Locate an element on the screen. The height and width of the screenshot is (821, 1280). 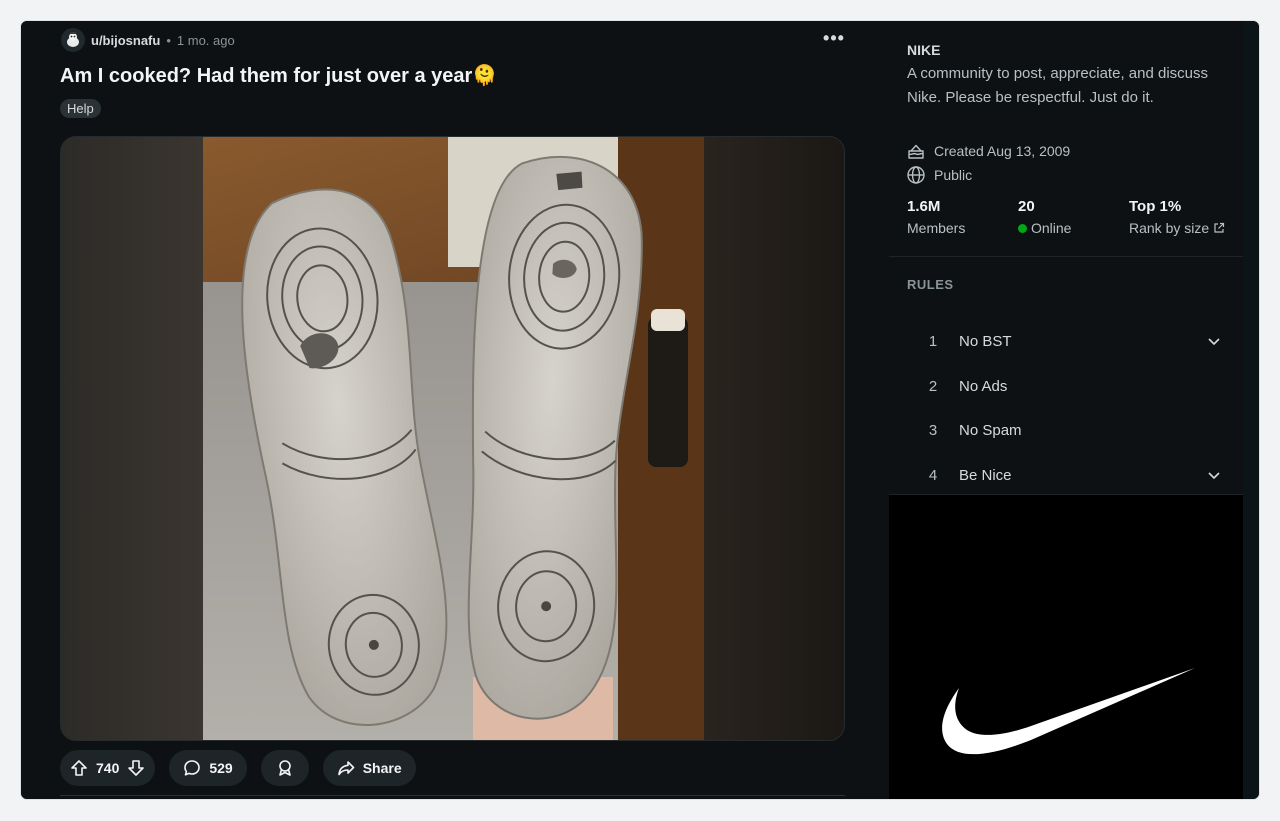
members-value: 1.6M is located at coordinates (924, 206).